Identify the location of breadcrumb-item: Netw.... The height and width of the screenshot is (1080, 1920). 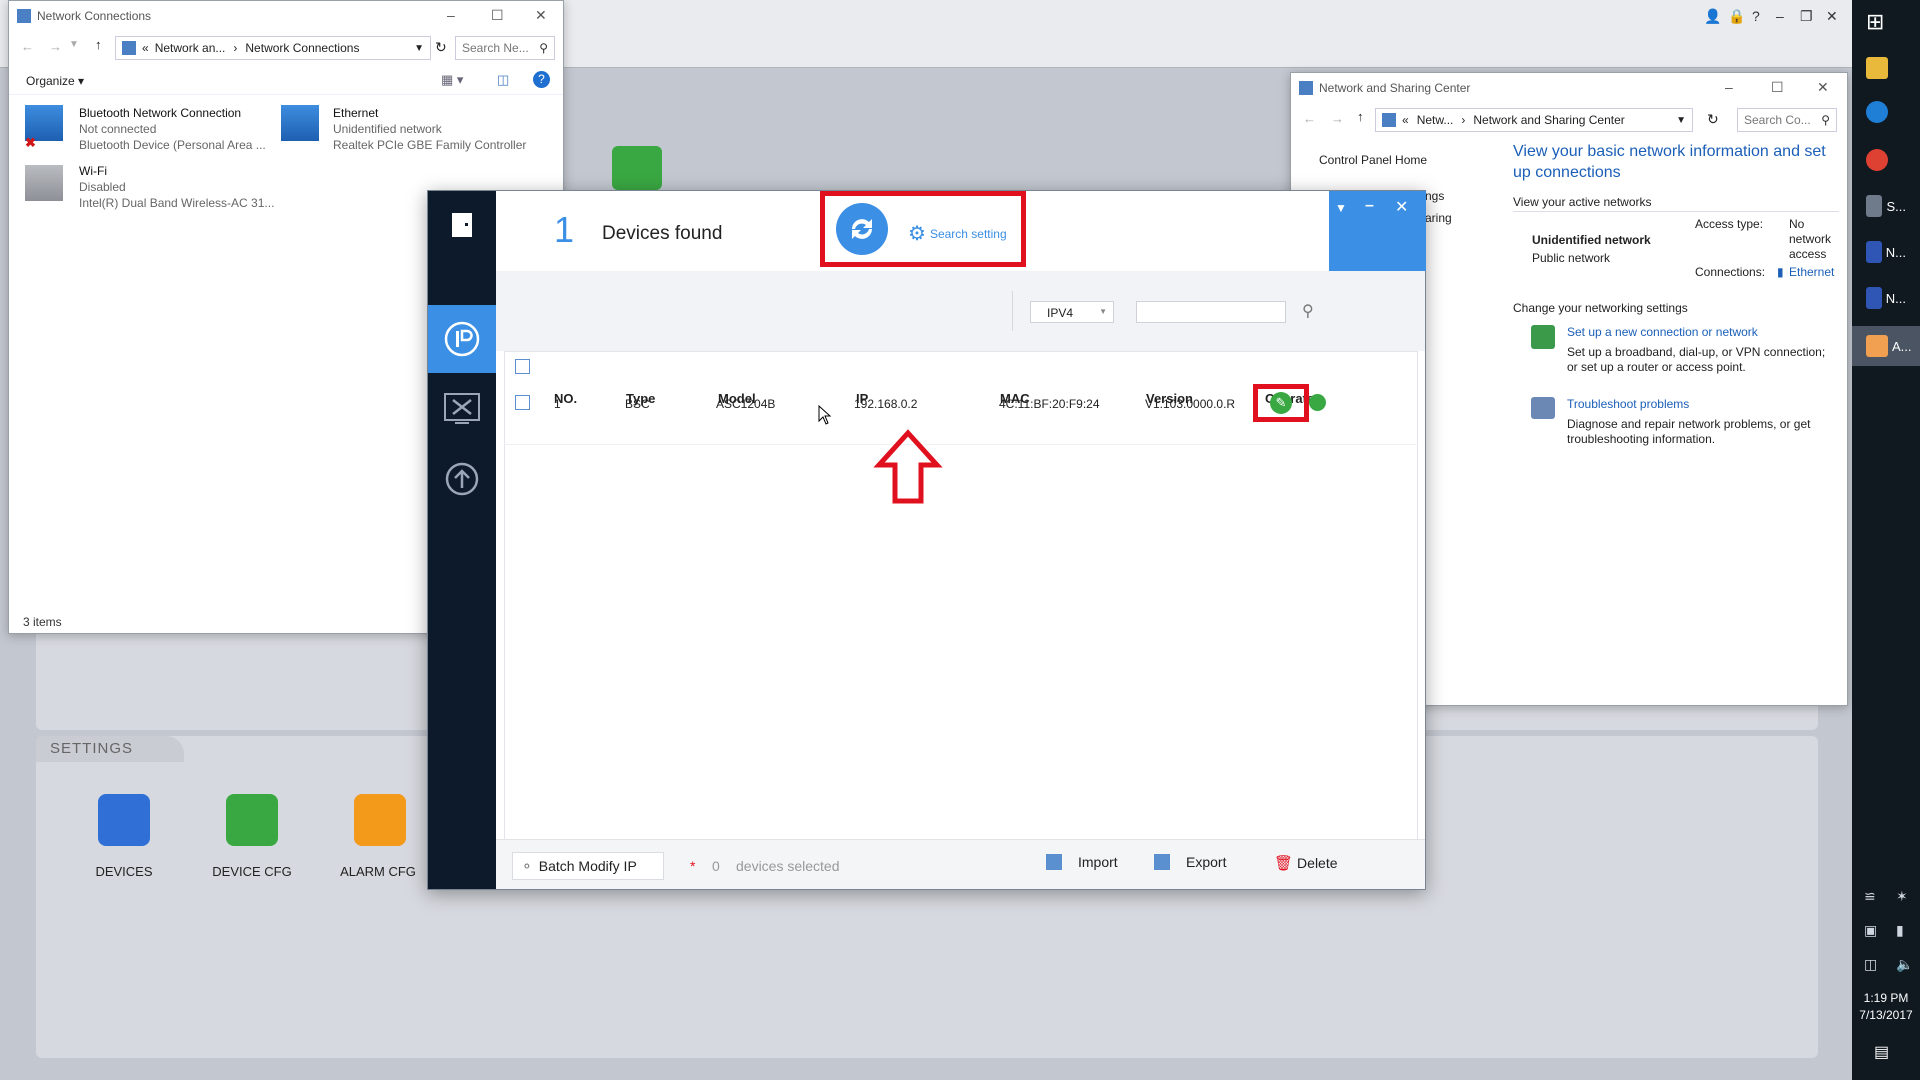
(1435, 120).